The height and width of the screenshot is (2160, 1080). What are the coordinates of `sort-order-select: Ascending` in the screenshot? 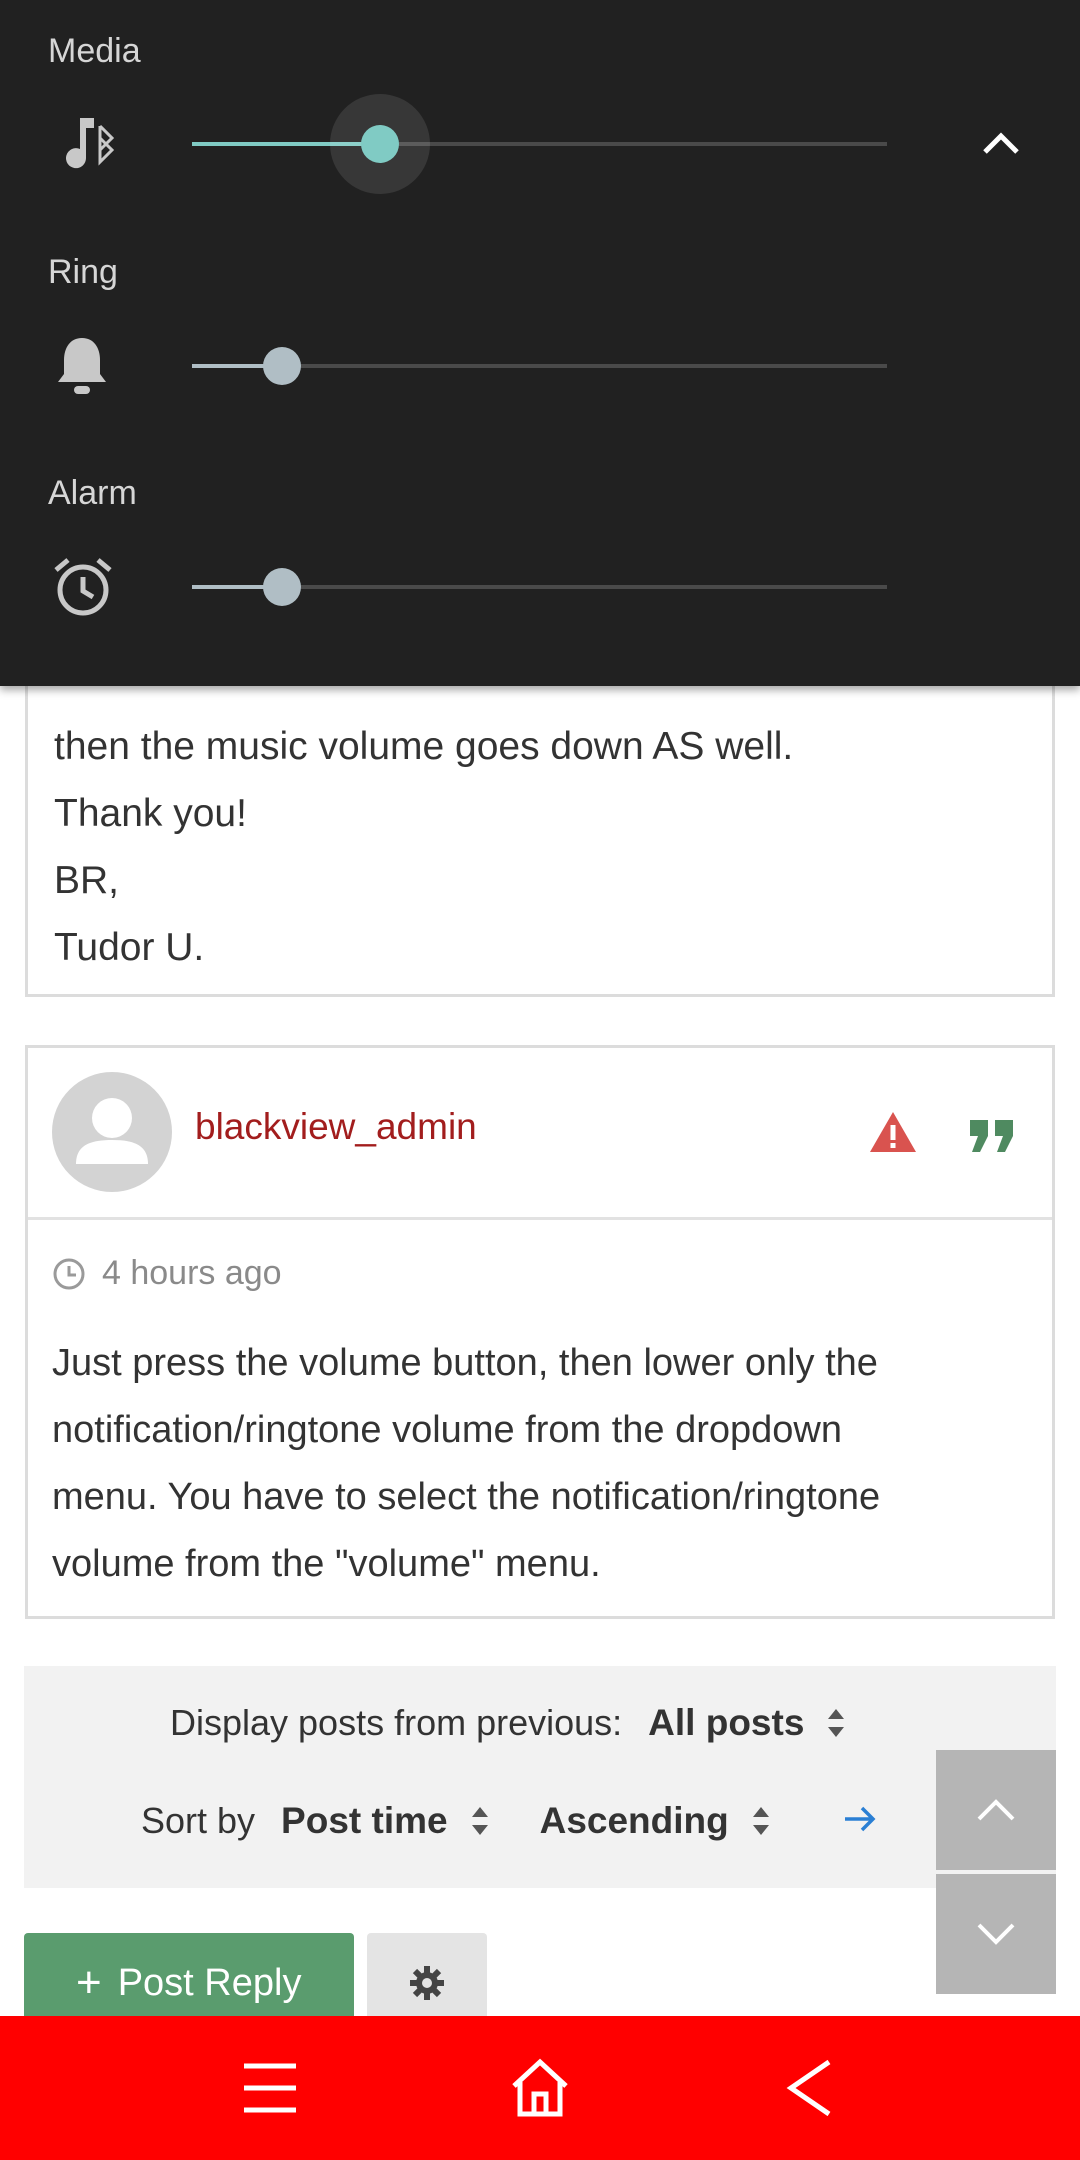 It's located at (655, 1821).